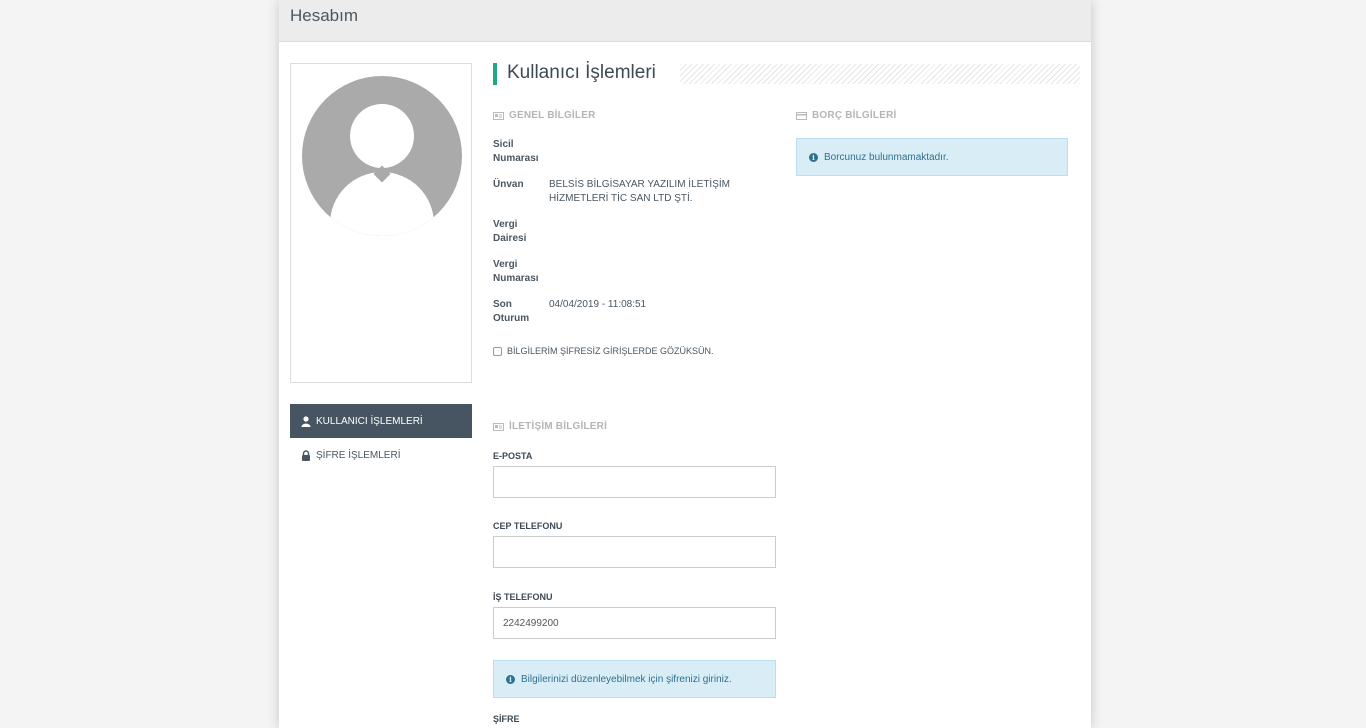 This screenshot has width=1366, height=728. I want to click on avatar-card, so click(381, 223).